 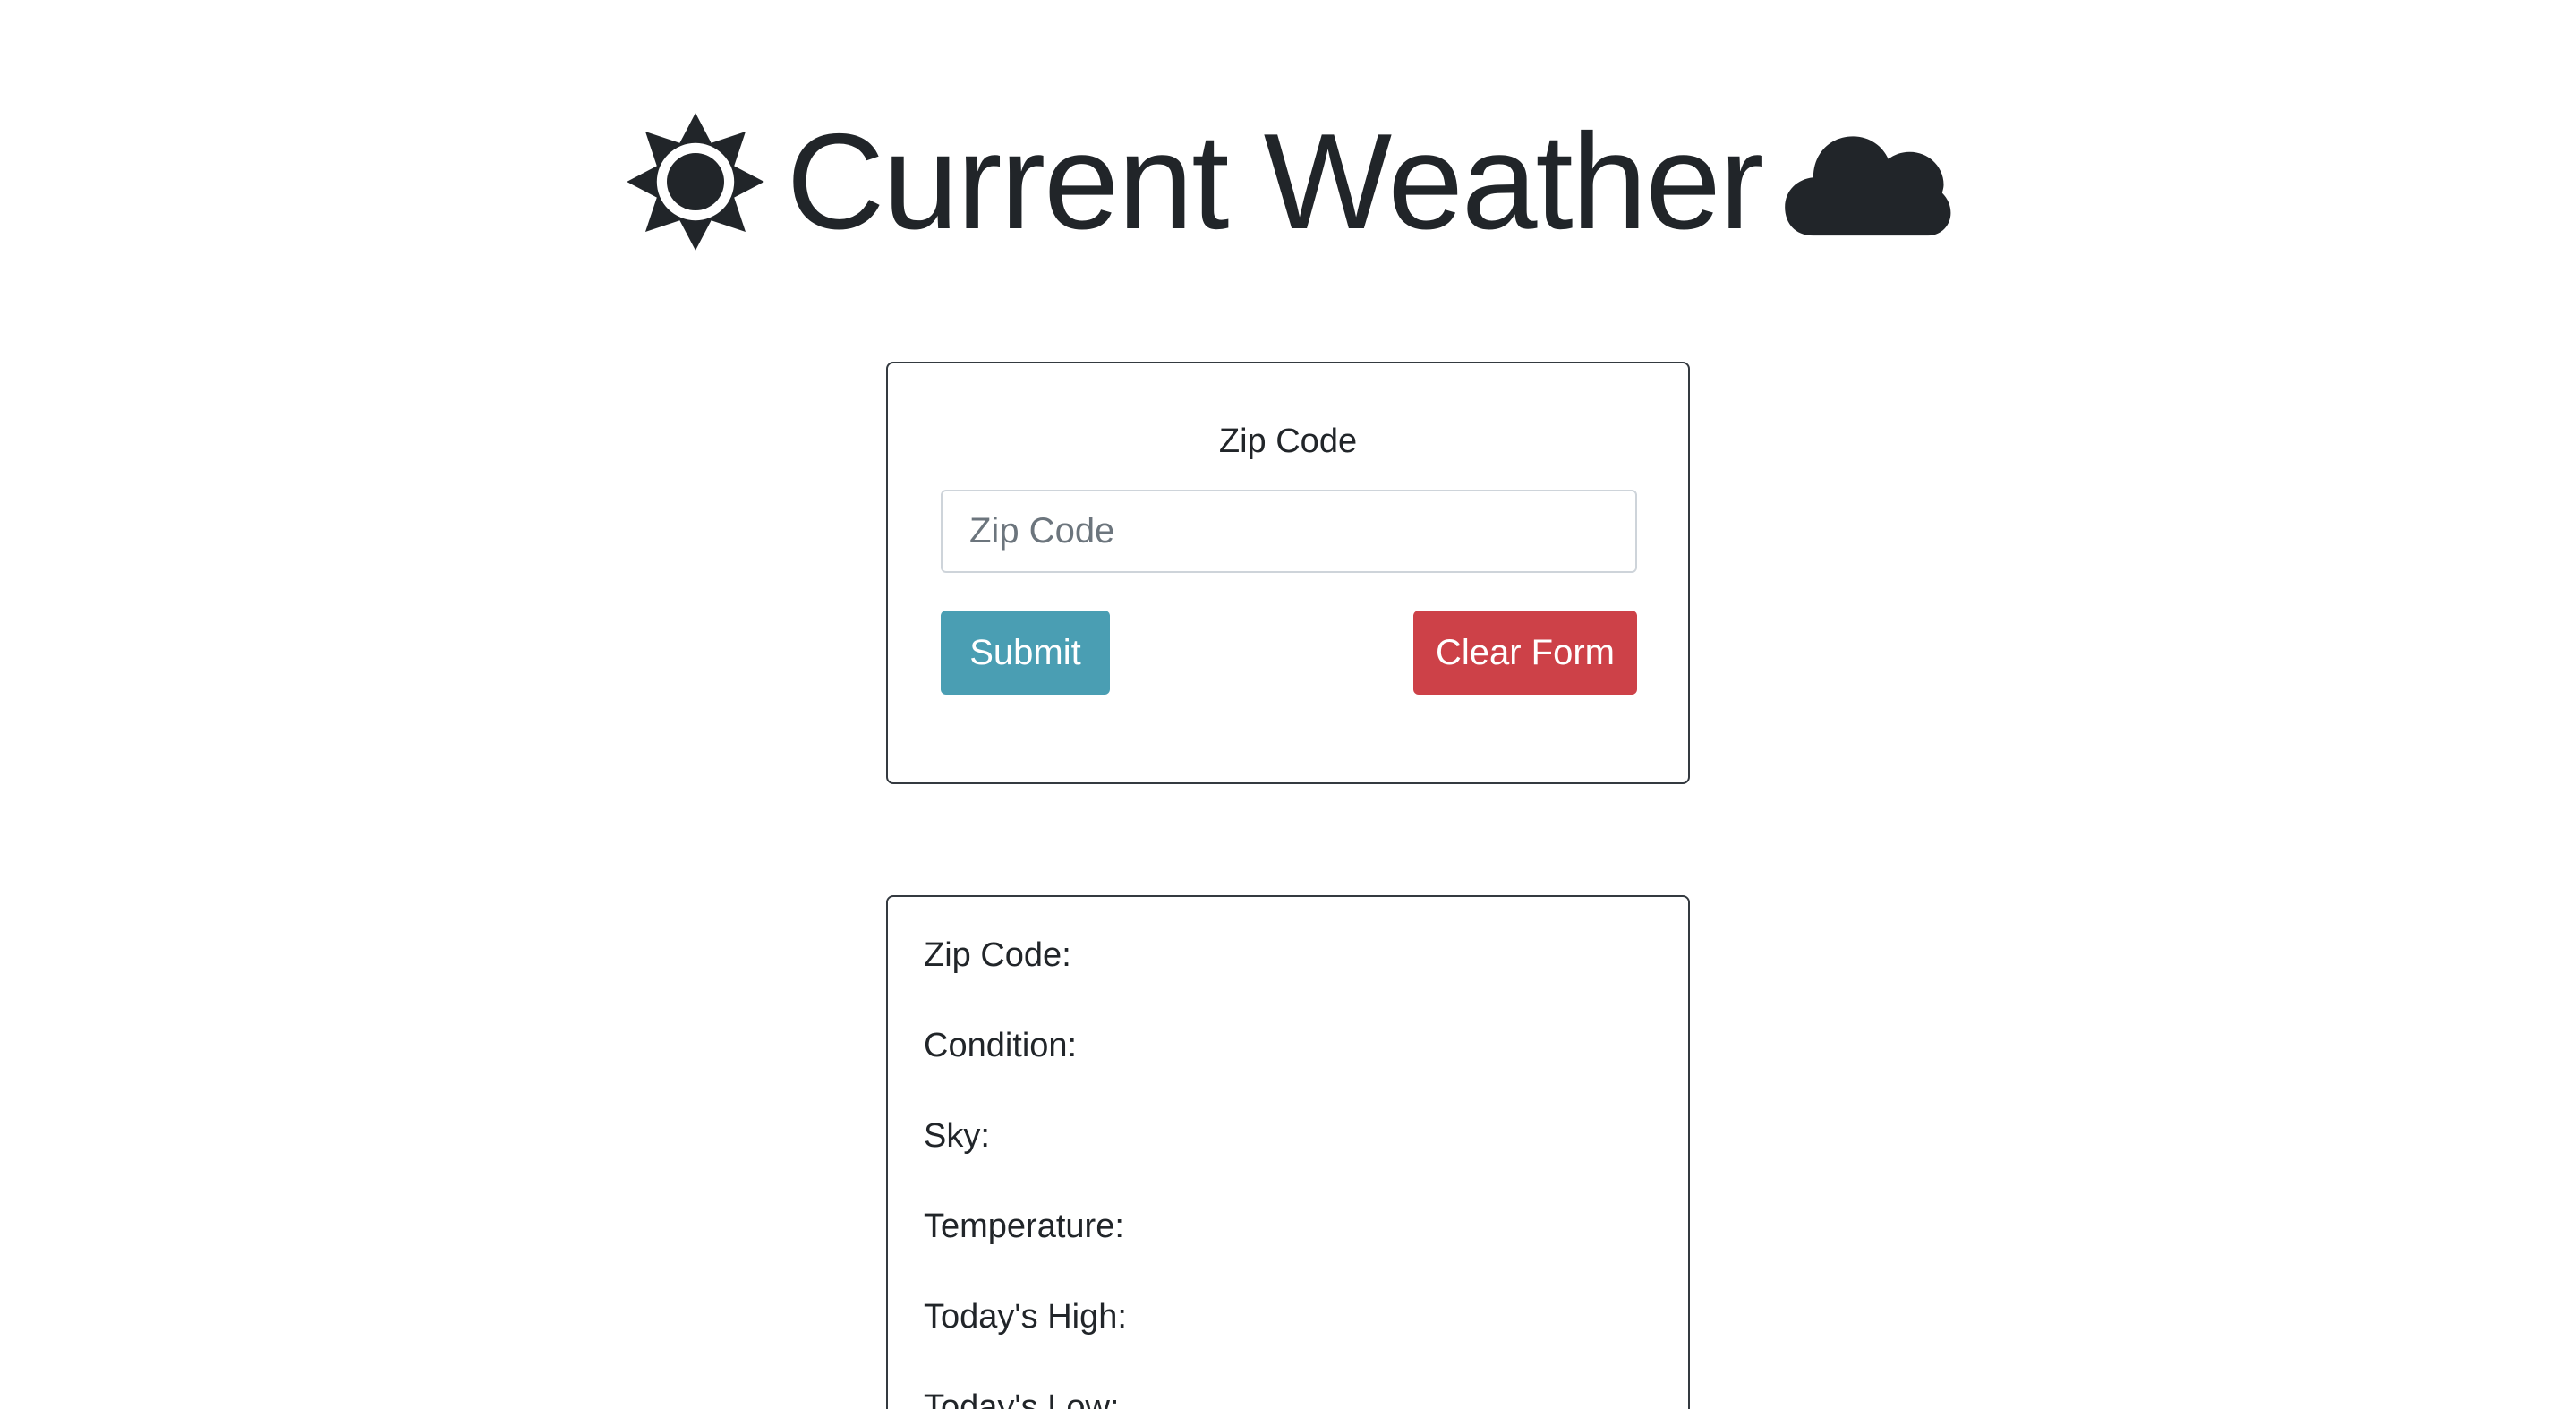 What do you see at coordinates (1289, 532) in the screenshot?
I see `zip-code-input` at bounding box center [1289, 532].